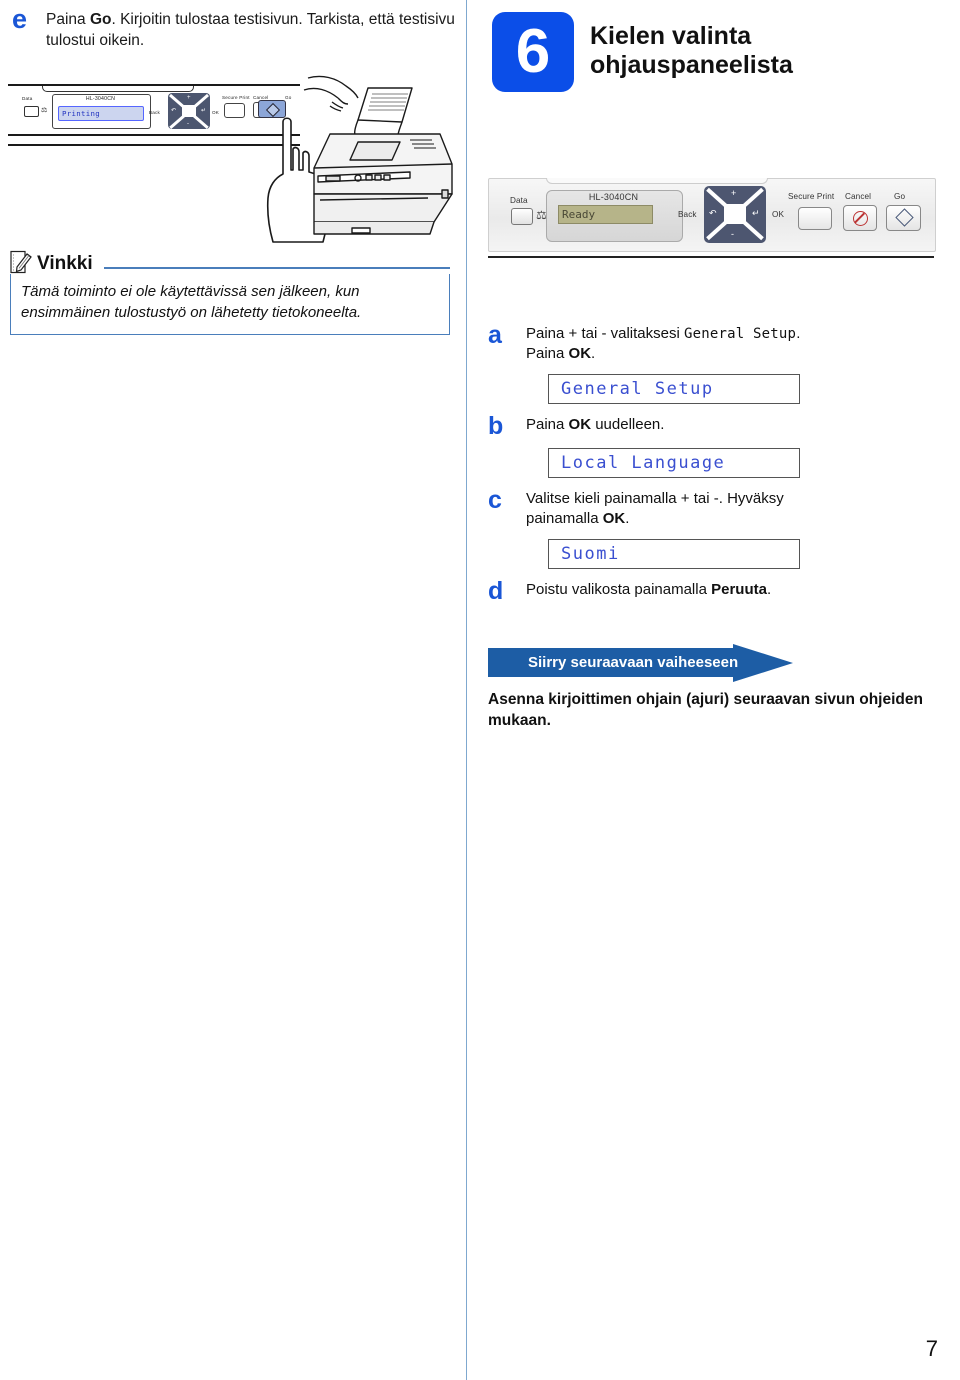  I want to click on page-title: Kielen valinta ohjauspaneelista, so click(765, 51).